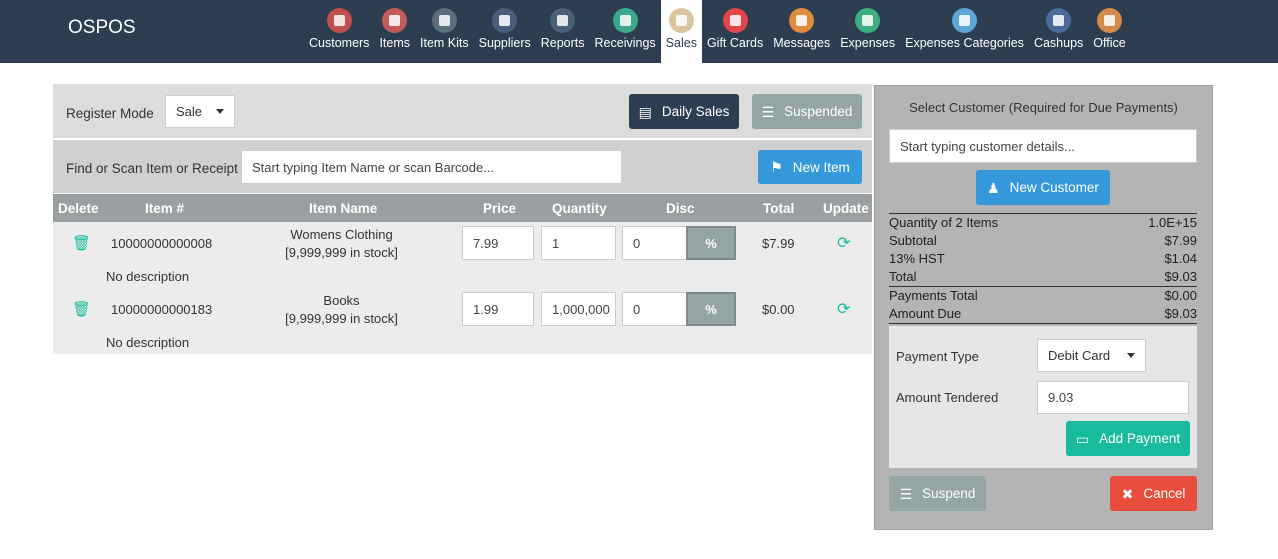 The height and width of the screenshot is (559, 1278). What do you see at coordinates (200, 111) in the screenshot?
I see `register-mode-select: Sale` at bounding box center [200, 111].